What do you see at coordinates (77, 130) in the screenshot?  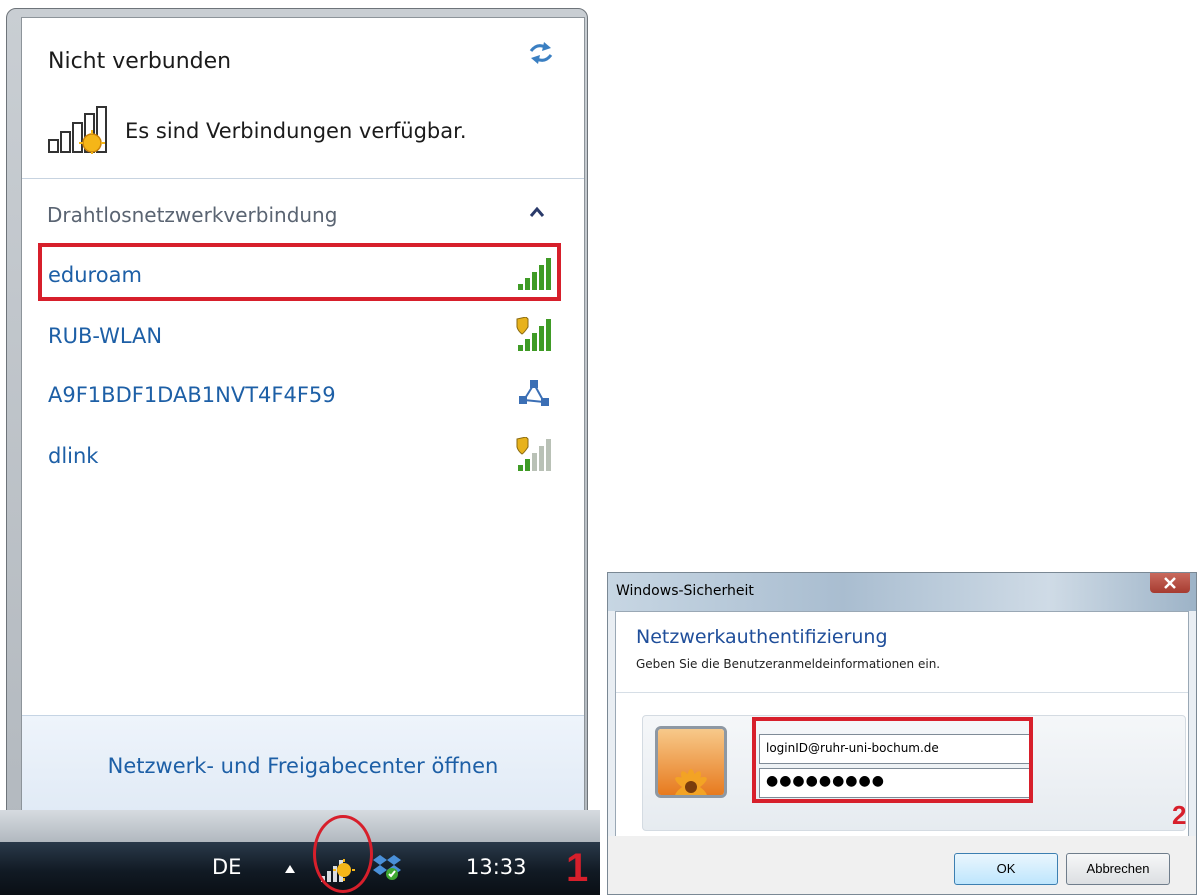 I see `connections-available-icon` at bounding box center [77, 130].